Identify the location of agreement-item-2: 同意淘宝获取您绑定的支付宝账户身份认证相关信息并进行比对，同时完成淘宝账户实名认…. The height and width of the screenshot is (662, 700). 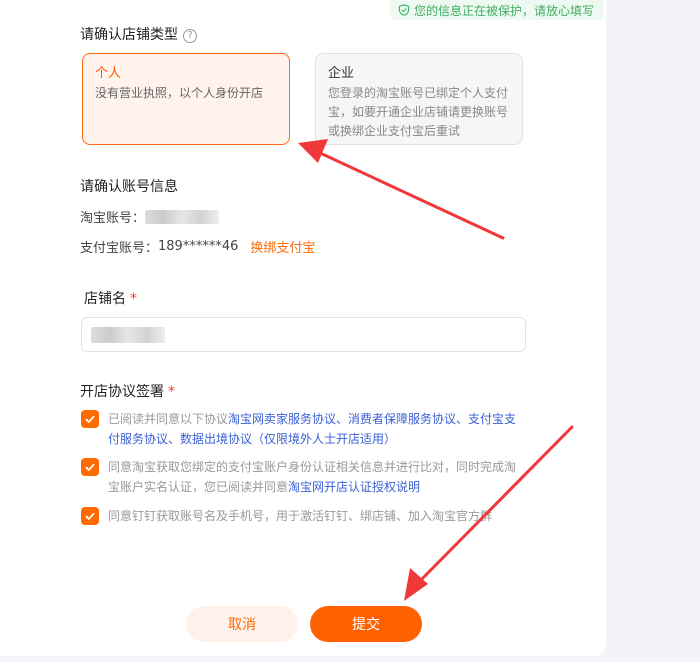
(301, 477).